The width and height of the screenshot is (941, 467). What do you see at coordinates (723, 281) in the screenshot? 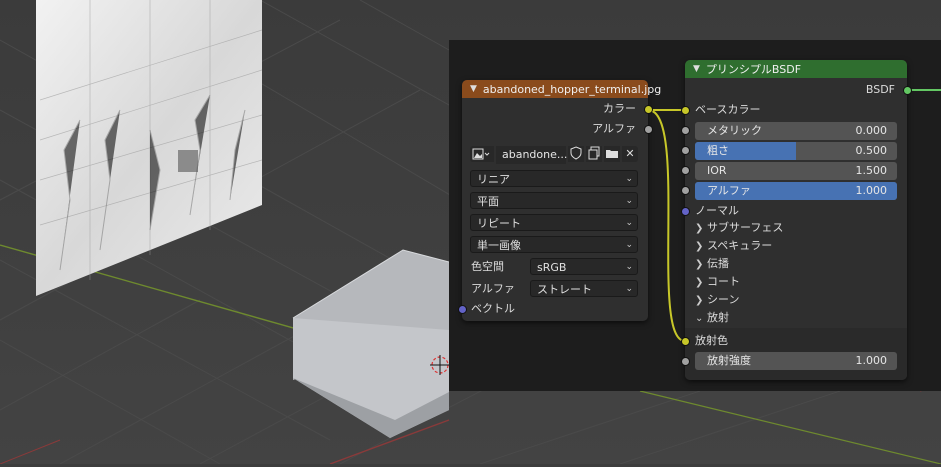
I see `panel-coat-label: コート` at bounding box center [723, 281].